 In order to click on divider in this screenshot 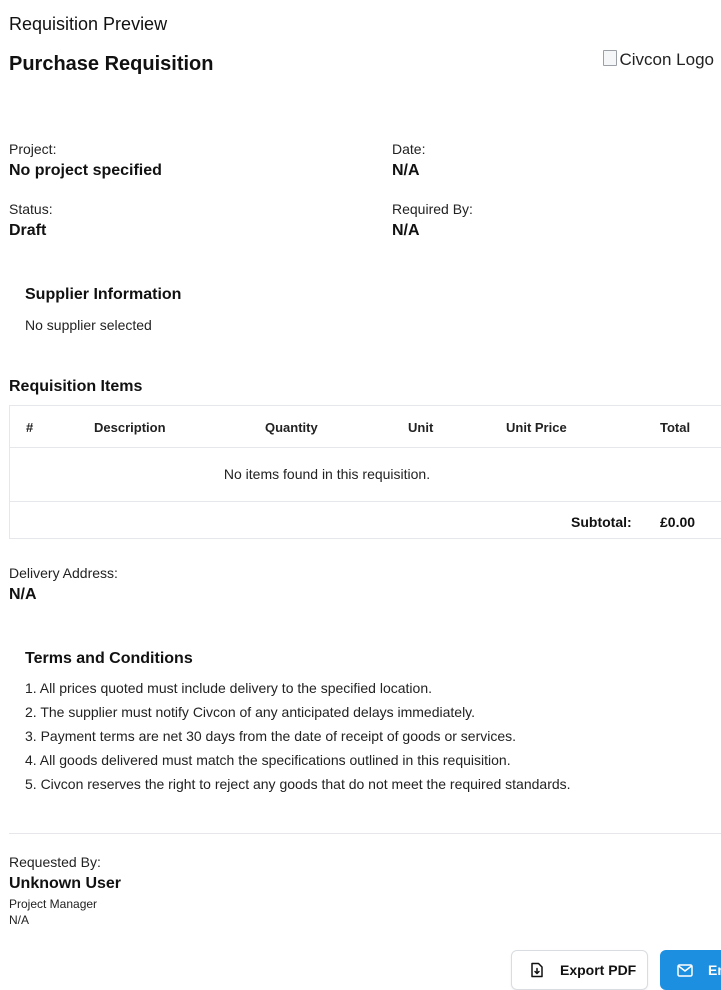, I will do `click(365, 833)`.